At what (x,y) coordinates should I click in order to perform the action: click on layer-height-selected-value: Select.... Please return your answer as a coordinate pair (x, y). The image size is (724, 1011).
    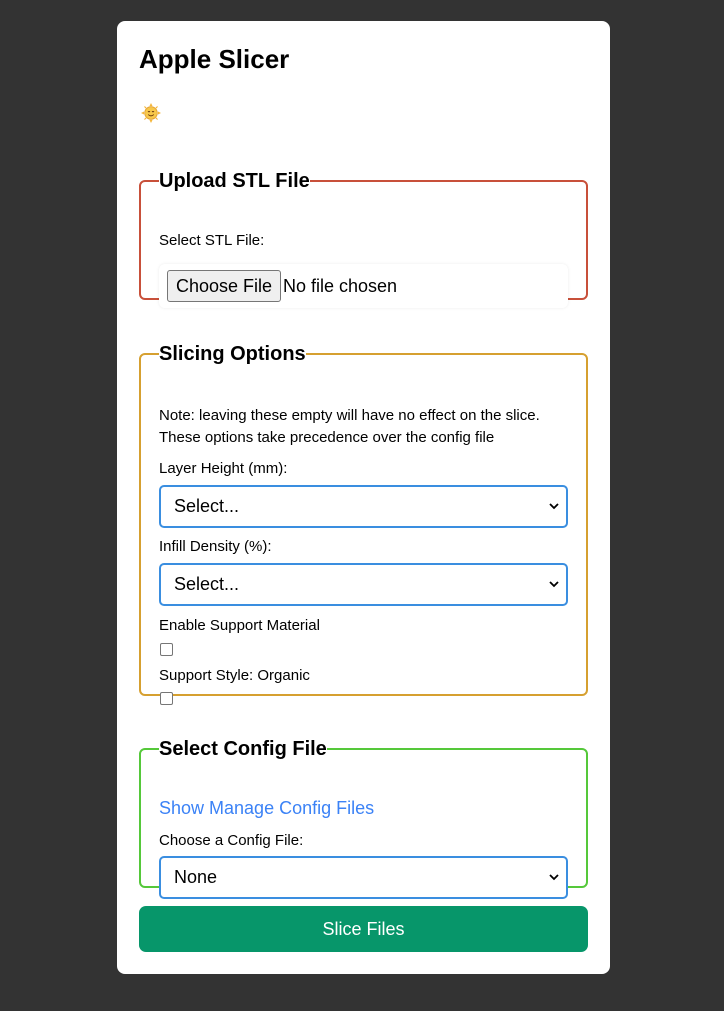
    Looking at the image, I should click on (207, 506).